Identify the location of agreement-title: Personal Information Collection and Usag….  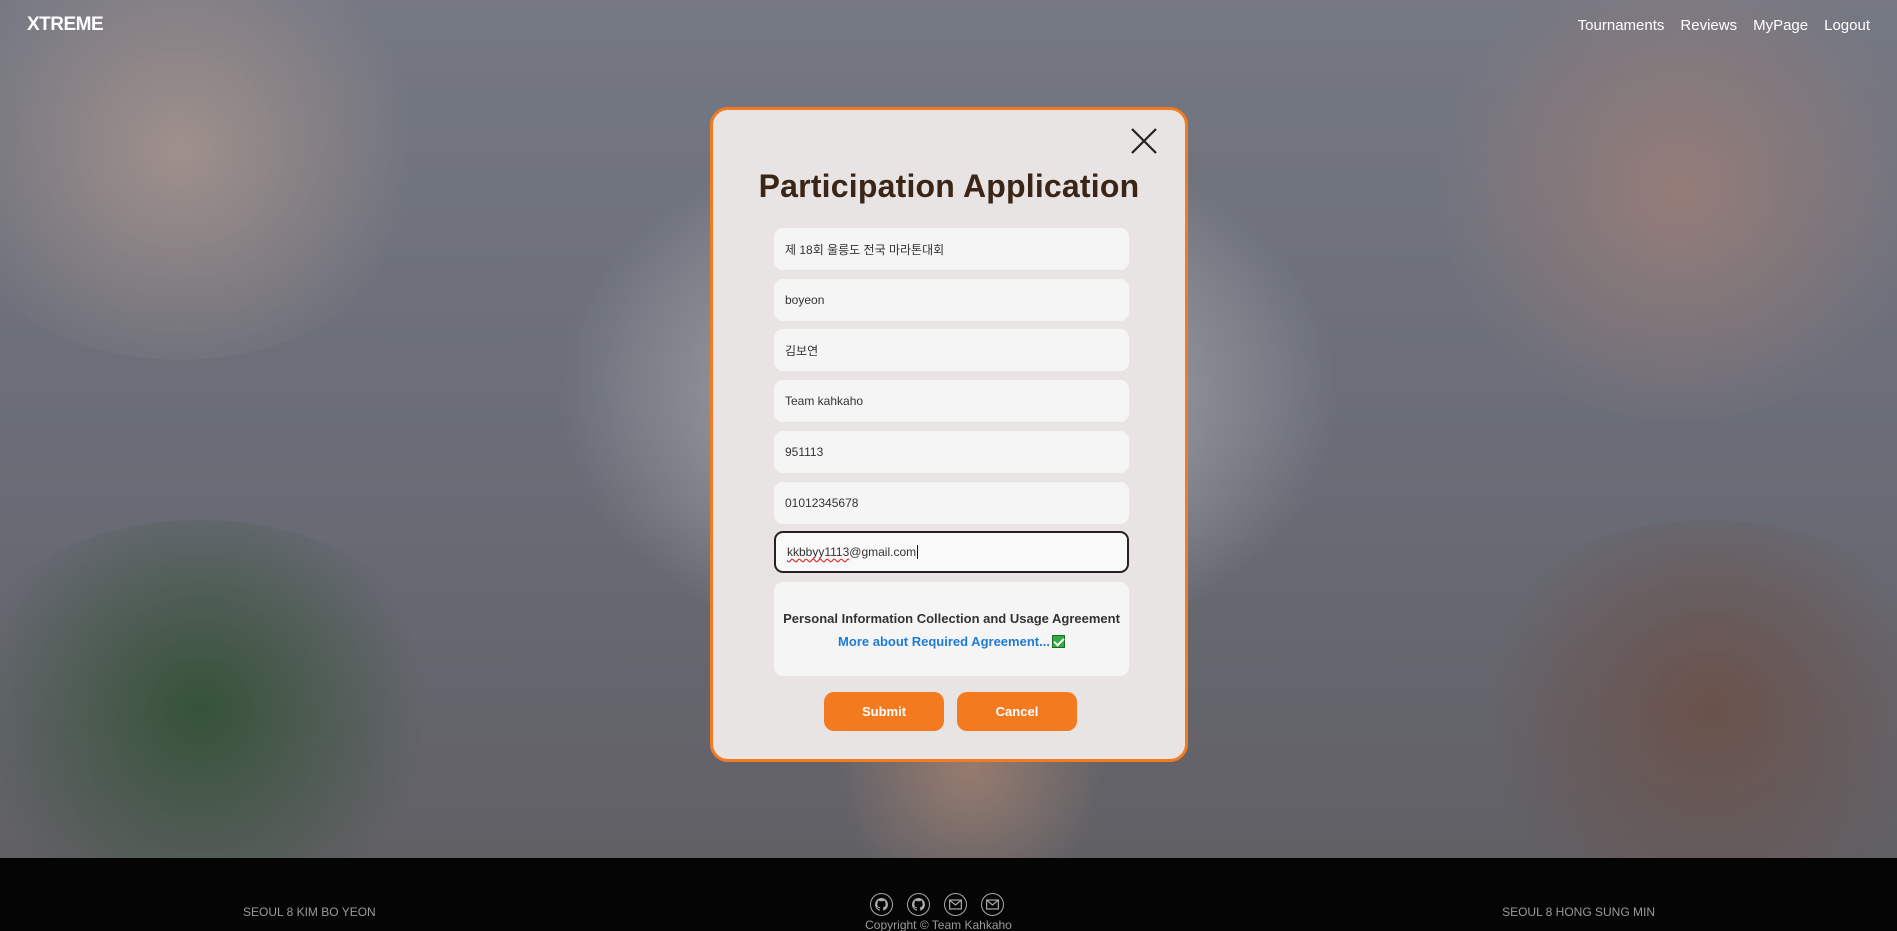
(951, 618).